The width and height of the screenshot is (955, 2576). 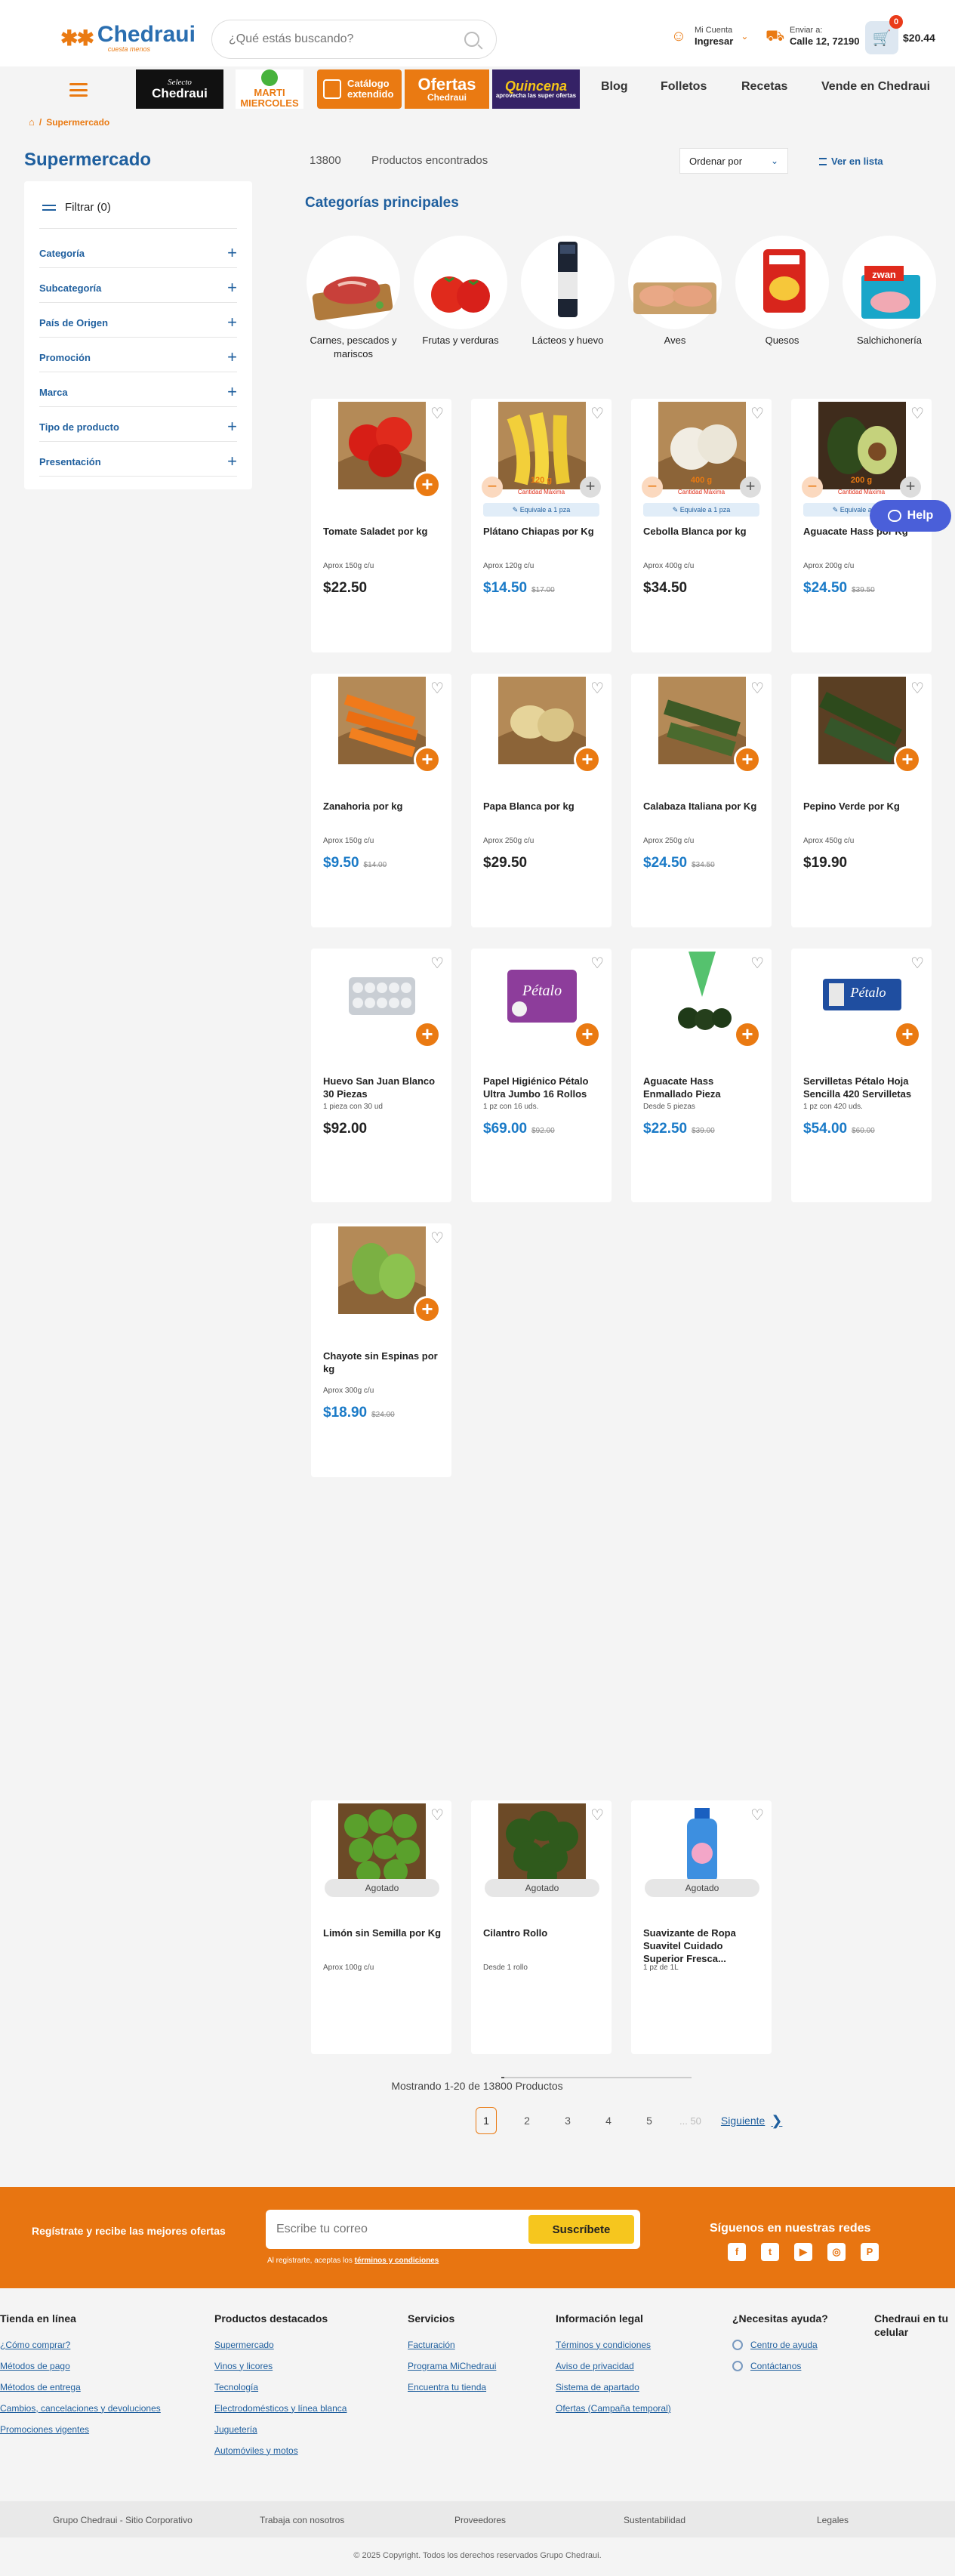 I want to click on subscribe-button: Suscríbete, so click(x=581, y=2229).